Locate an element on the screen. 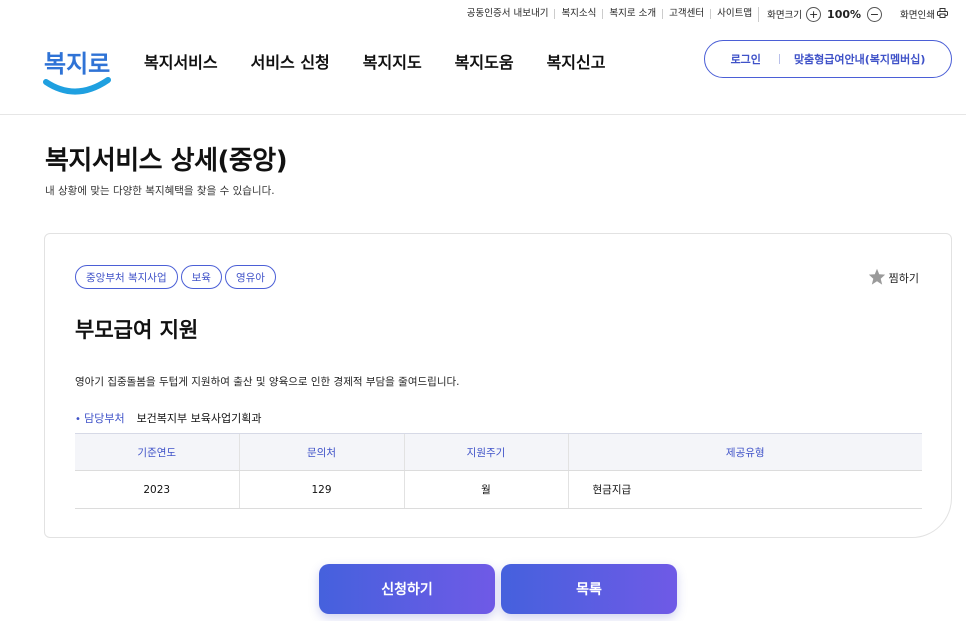 The height and width of the screenshot is (621, 966). table-header-cell: 지원주기 is located at coordinates (485, 452).